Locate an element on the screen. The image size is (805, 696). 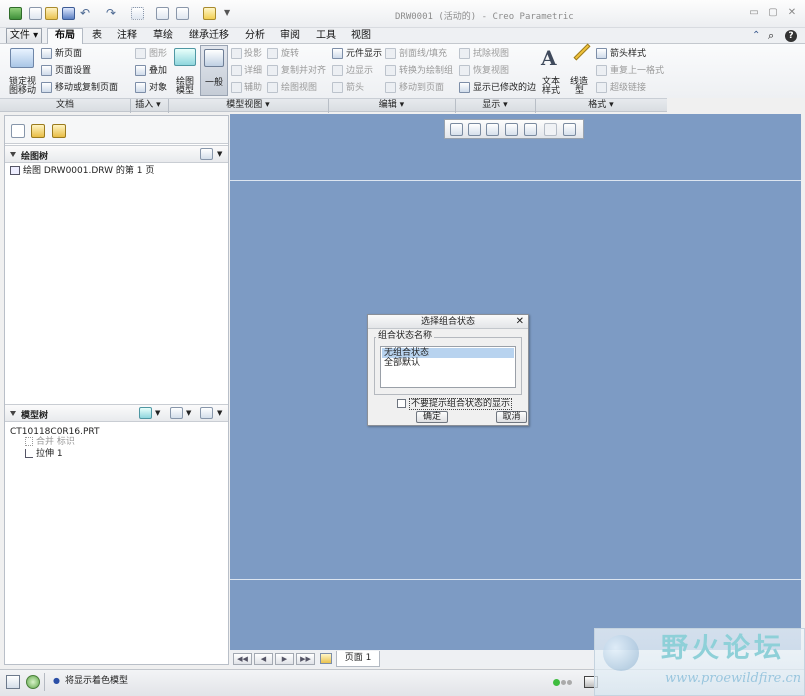
group-insert: 插入 ▾ is located at coordinates (148, 105).